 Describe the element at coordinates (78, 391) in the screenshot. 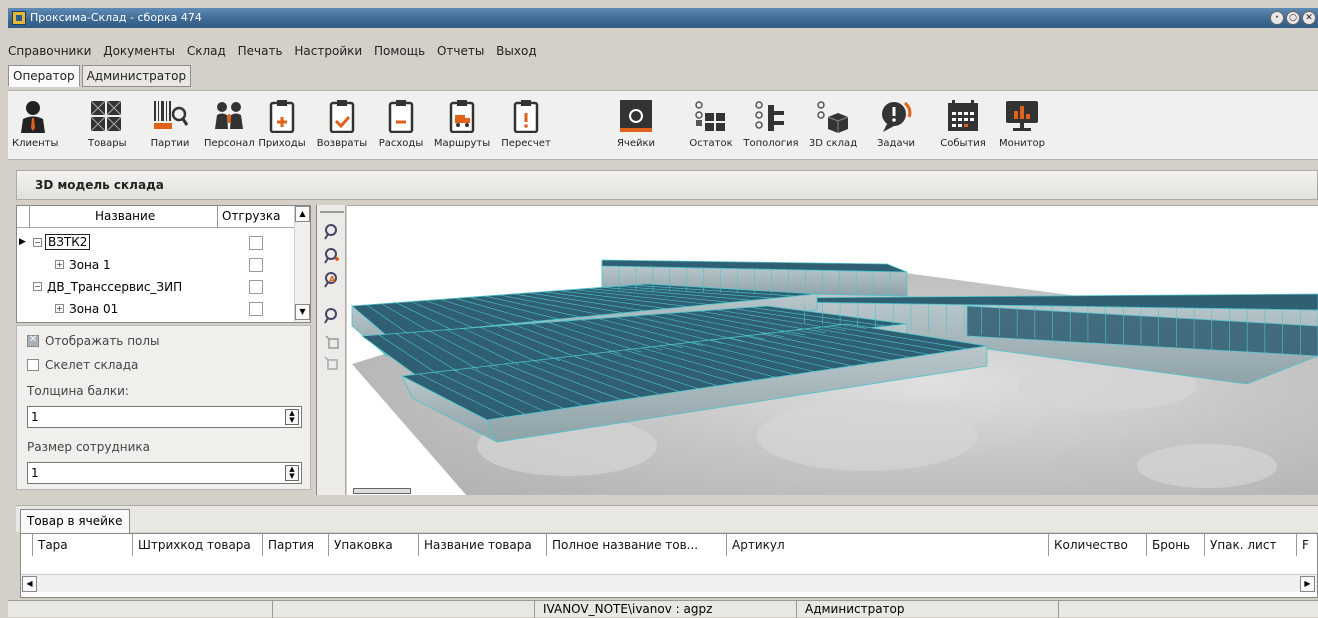

I see `beam-thickness-label: Толщина балки:` at that location.